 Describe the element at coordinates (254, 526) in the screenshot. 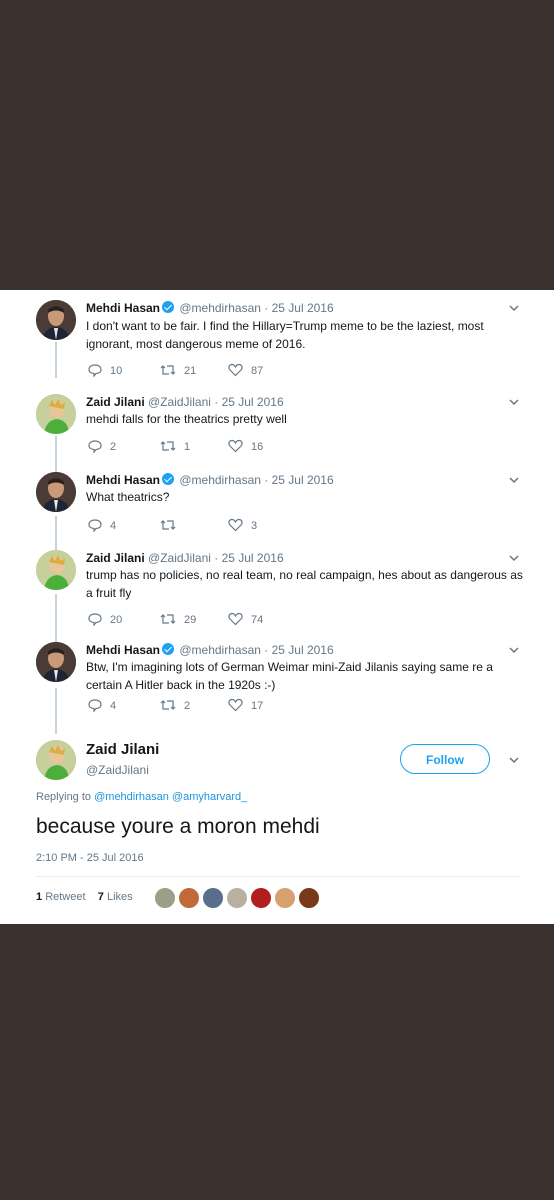

I see `like-count: 3` at that location.